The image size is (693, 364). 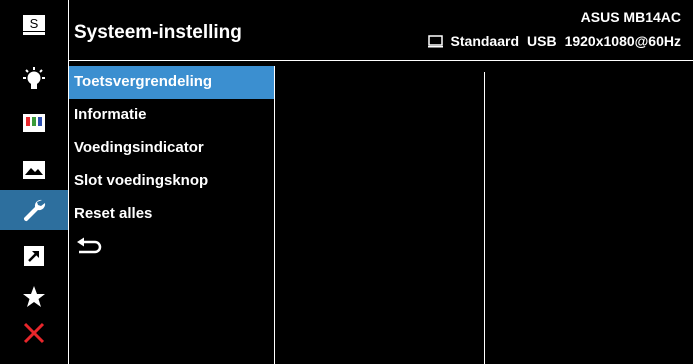 I want to click on star-icon, so click(x=34, y=296).